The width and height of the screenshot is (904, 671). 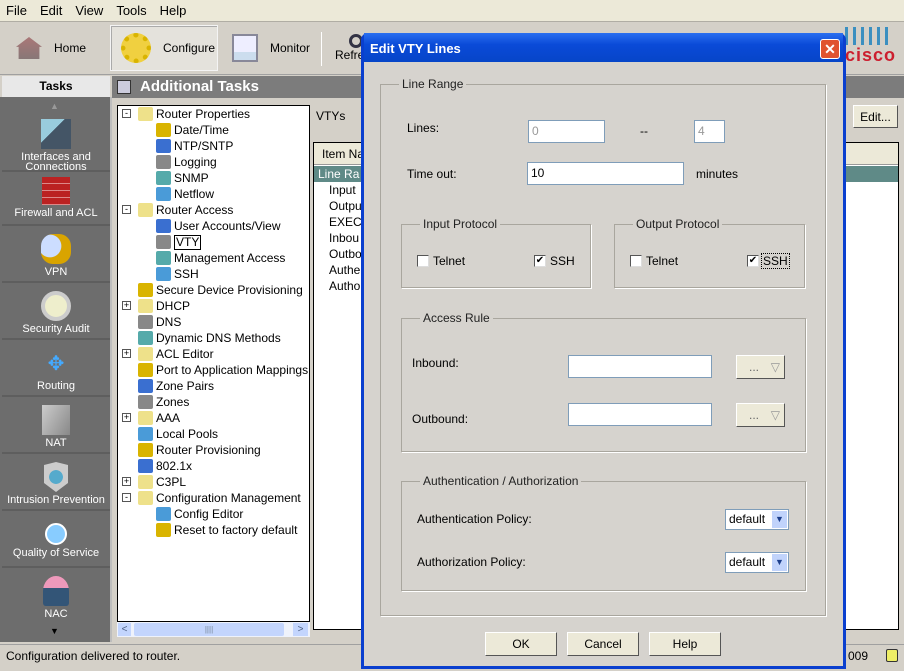 I want to click on tree-item: Management Access, so click(x=220, y=258).